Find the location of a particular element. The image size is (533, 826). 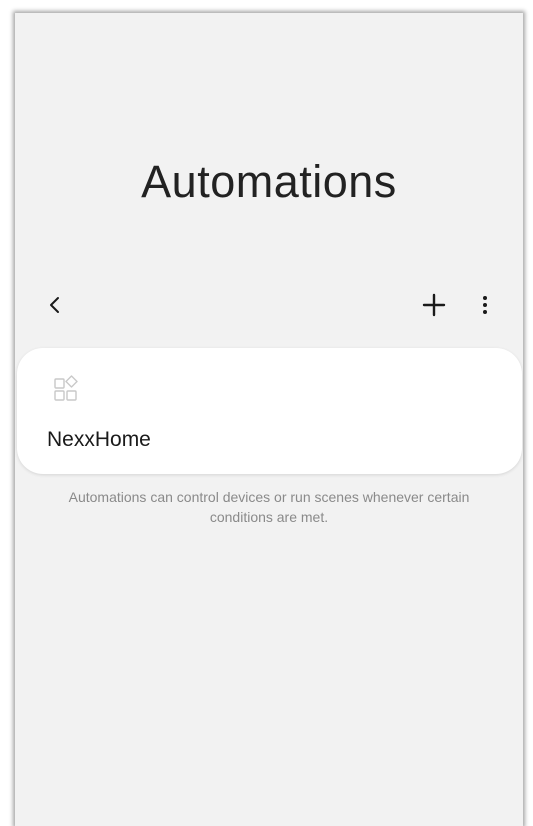

automation-name: NexxHome is located at coordinates (99, 439).